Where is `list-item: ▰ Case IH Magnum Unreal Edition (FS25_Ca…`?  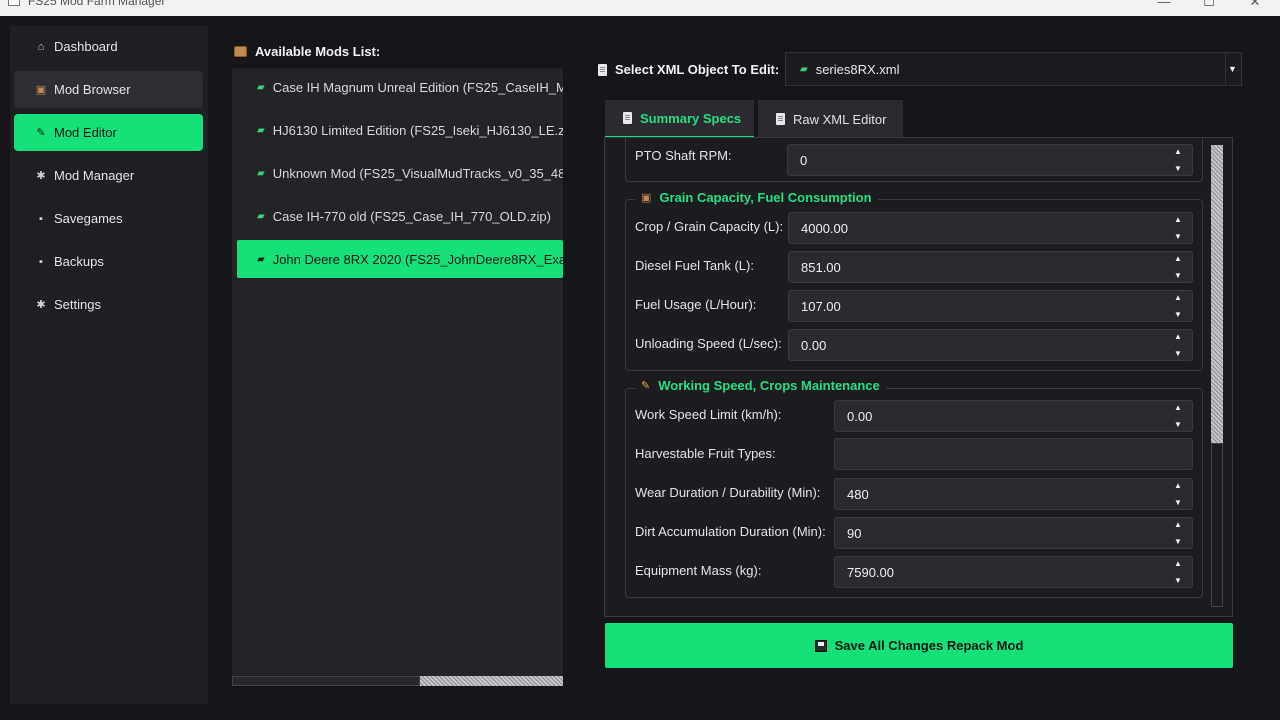 list-item: ▰ Case IH Magnum Unreal Edition (FS25_Ca… is located at coordinates (400, 87).